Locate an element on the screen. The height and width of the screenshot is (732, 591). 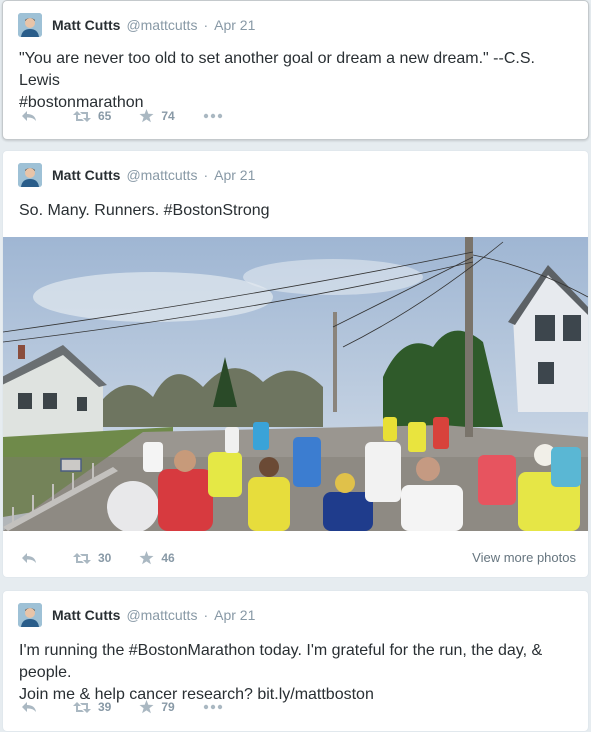
tweet-text-line: So. Many. Runners. #BostonStrong is located at coordinates (144, 210).